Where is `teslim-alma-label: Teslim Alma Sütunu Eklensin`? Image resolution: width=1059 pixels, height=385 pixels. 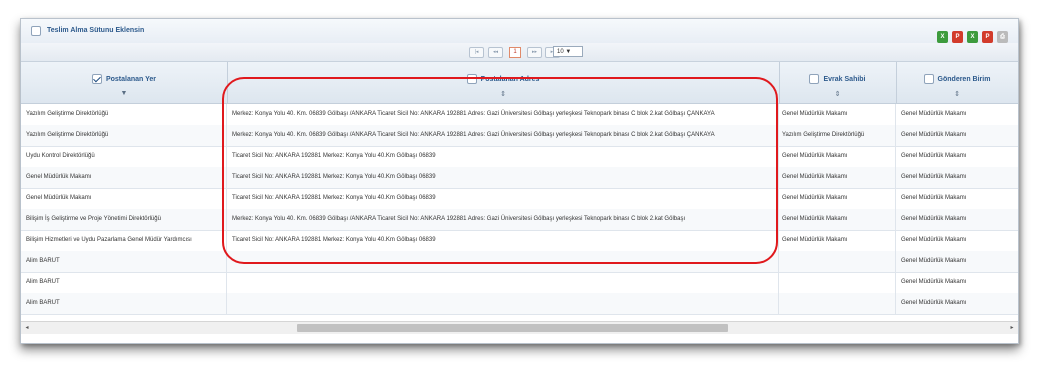 teslim-alma-label: Teslim Alma Sütunu Eklensin is located at coordinates (96, 30).